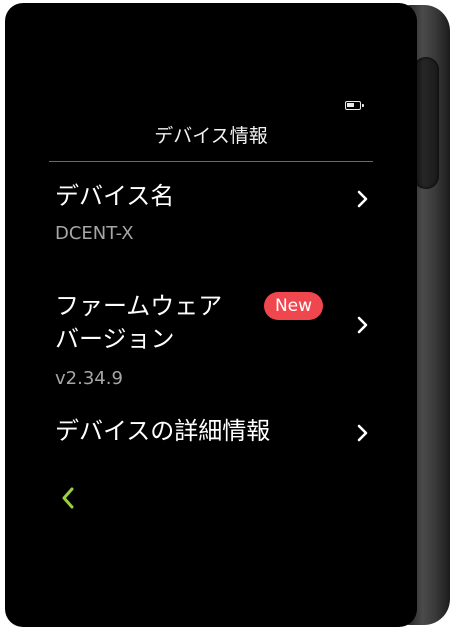  I want to click on firmware-label-line1: ファームウェア, so click(139, 306).